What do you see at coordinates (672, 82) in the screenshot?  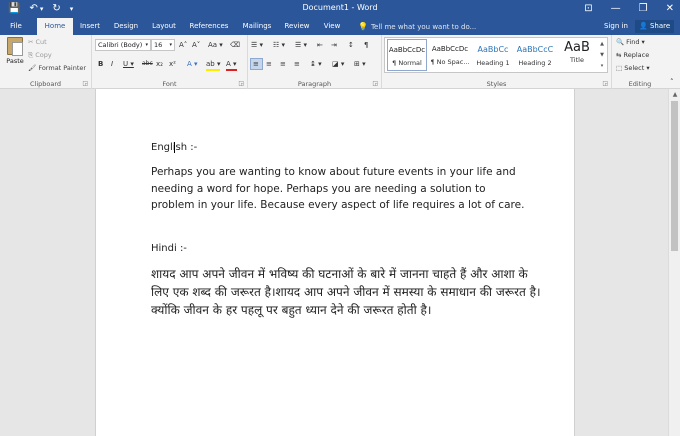 I see `collapse-ribbon-icon: ˄` at bounding box center [672, 82].